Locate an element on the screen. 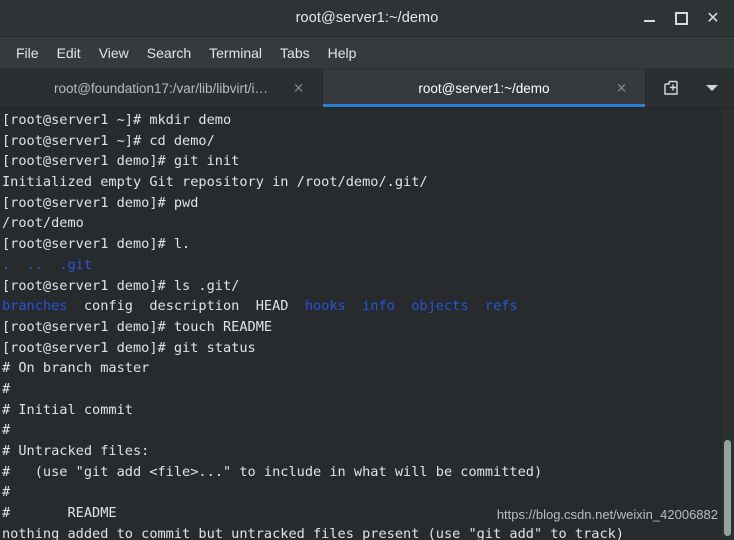 Image resolution: width=734 pixels, height=540 pixels. tab-label: root@server1:~/demo is located at coordinates (484, 88).